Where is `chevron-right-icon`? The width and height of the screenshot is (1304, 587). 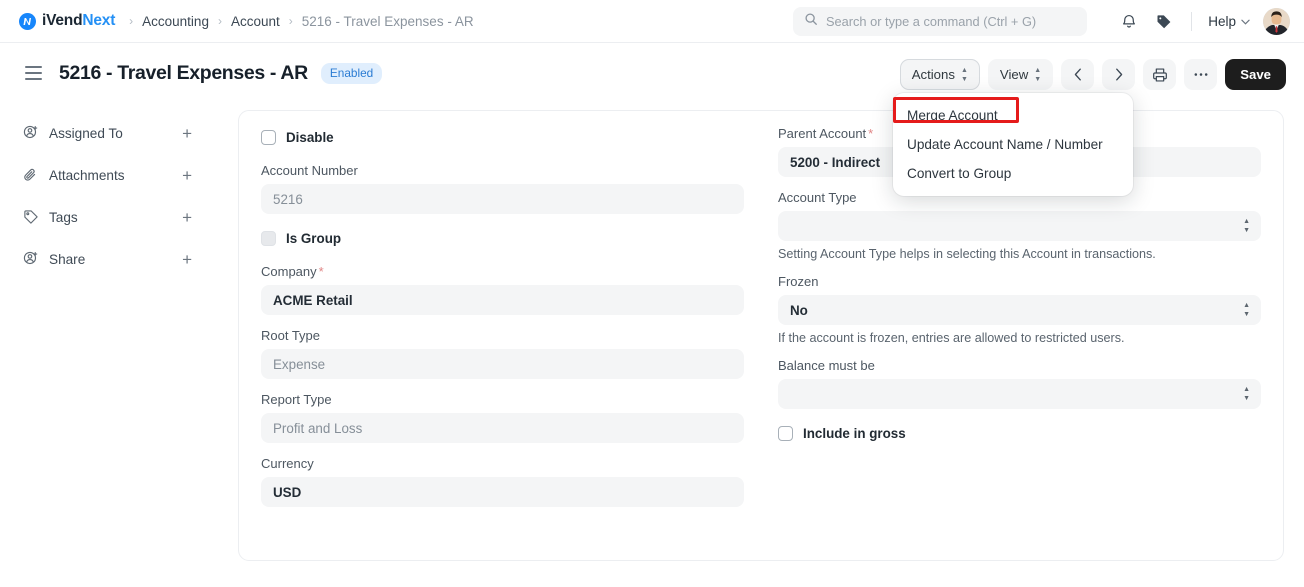 chevron-right-icon is located at coordinates (1118, 74).